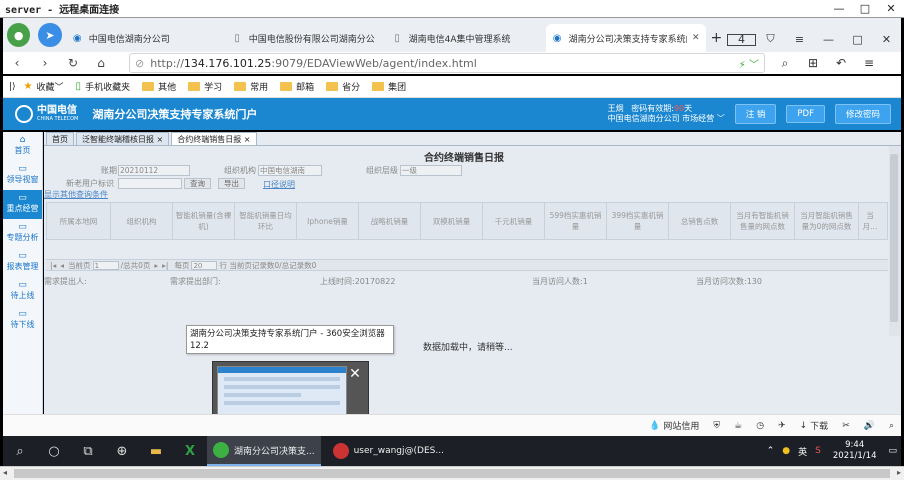  I want to click on maximize-button: □, so click(865, 8).